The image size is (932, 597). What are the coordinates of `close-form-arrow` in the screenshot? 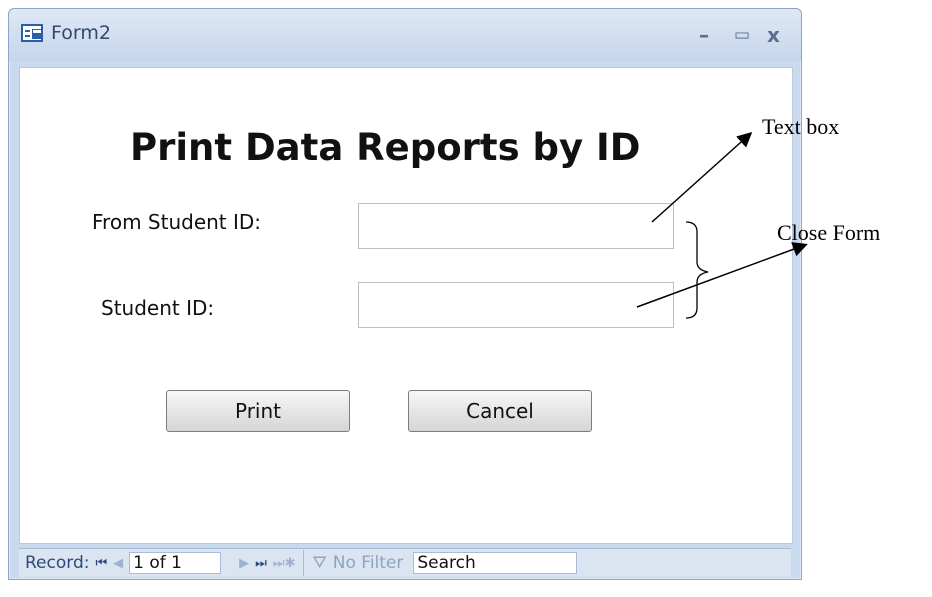 It's located at (722, 275).